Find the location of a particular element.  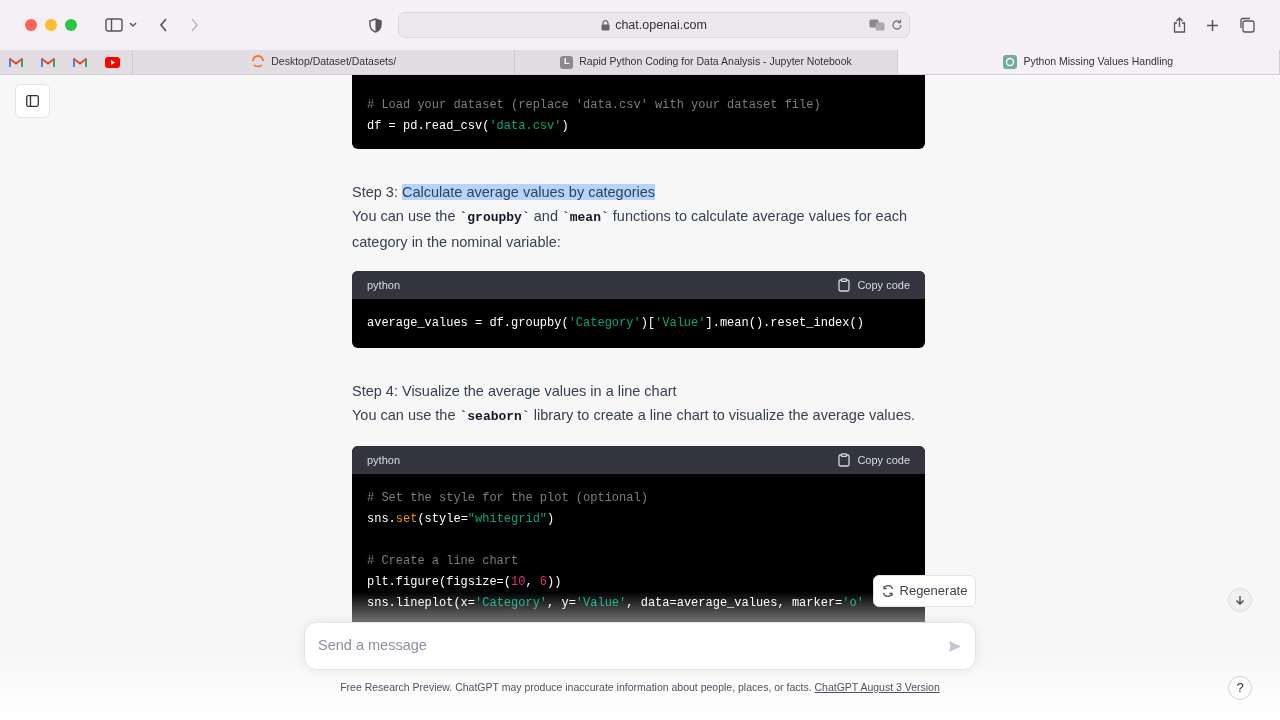

message-text: You can use the `groupby` and `mean` functions to calculate average values for each category in the nominal variable: is located at coordinates (630, 229).